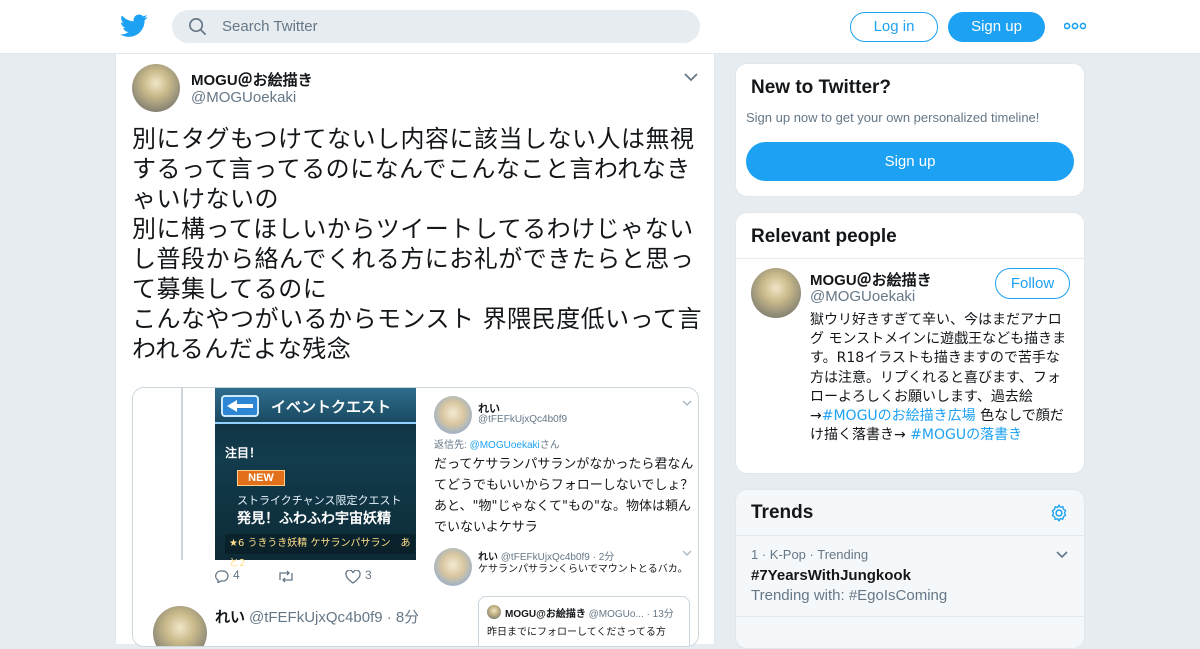 Image resolution: width=1200 pixels, height=649 pixels. What do you see at coordinates (821, 87) in the screenshot?
I see `new-to-twitter-title: New to Twitter?` at bounding box center [821, 87].